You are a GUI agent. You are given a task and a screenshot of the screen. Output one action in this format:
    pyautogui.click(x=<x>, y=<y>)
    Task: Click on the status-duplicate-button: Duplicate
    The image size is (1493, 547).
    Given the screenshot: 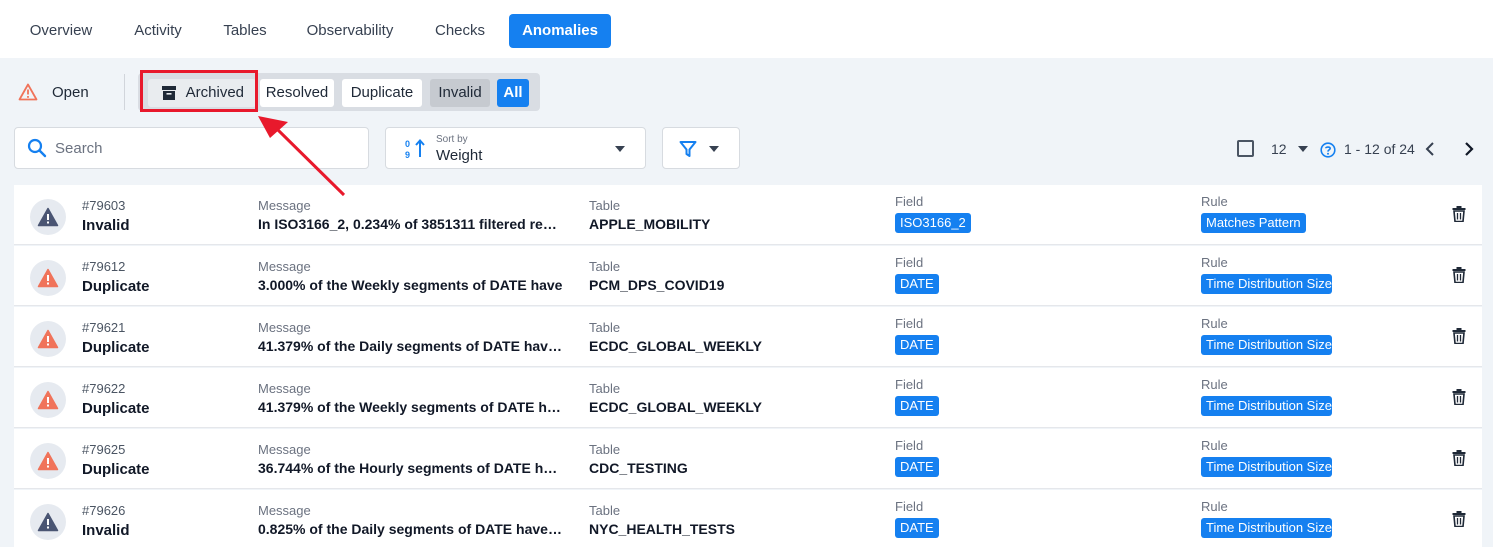 What is the action you would take?
    pyautogui.click(x=382, y=93)
    